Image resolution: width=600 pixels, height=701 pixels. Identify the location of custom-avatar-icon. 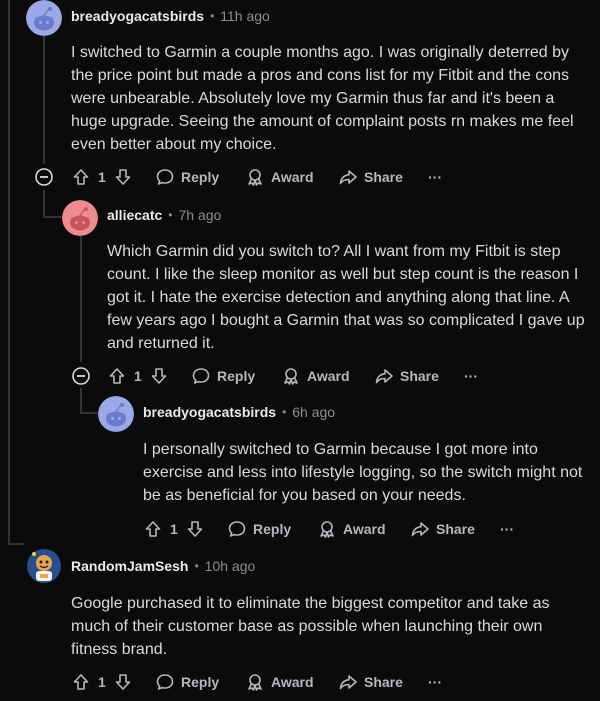
(44, 566).